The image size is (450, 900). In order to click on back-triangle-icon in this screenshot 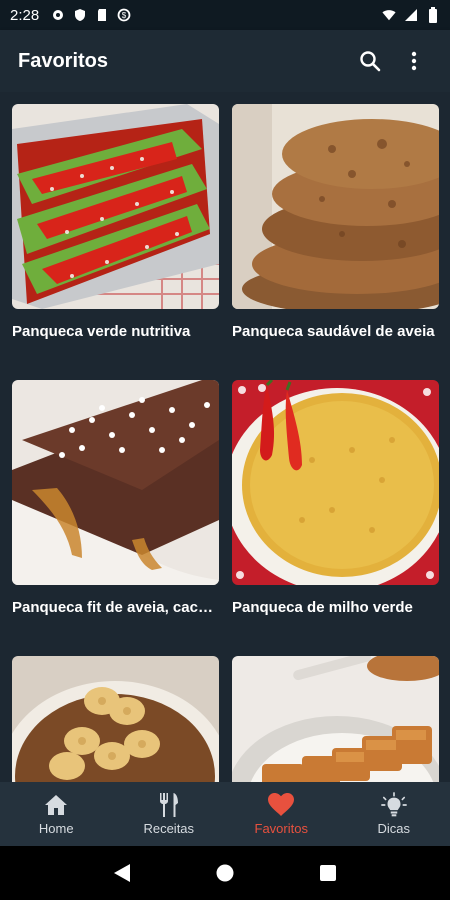, I will do `click(121, 873)`.